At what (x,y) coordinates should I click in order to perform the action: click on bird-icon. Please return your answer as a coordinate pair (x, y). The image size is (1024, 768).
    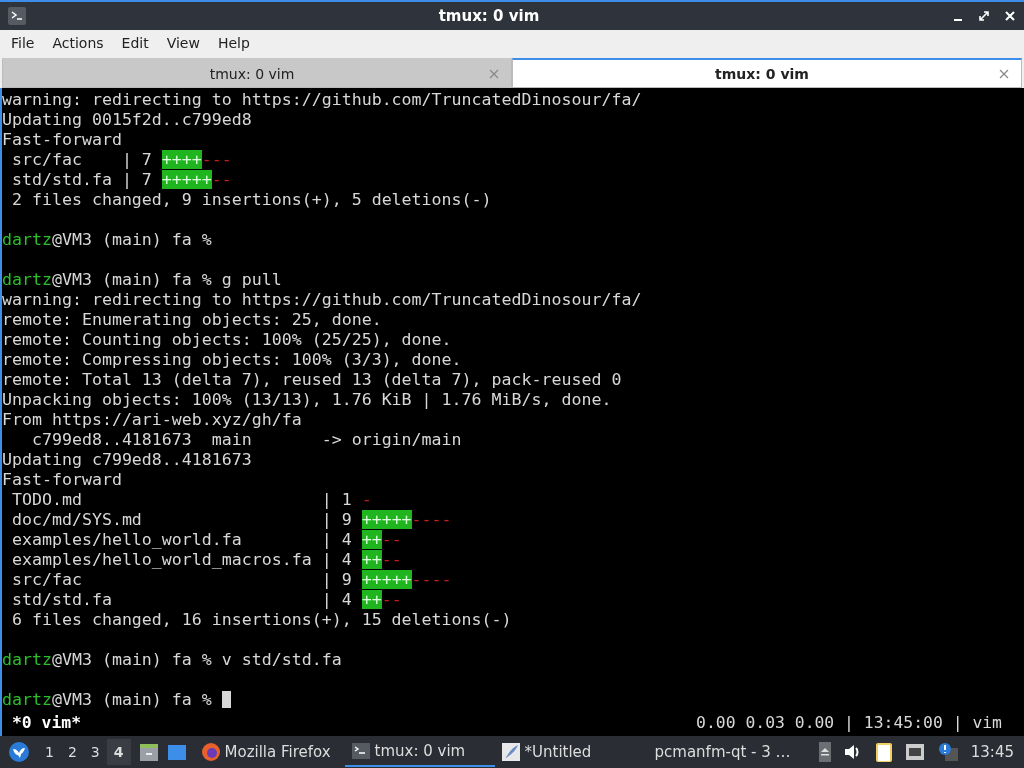
    Looking at the image, I should click on (19, 752).